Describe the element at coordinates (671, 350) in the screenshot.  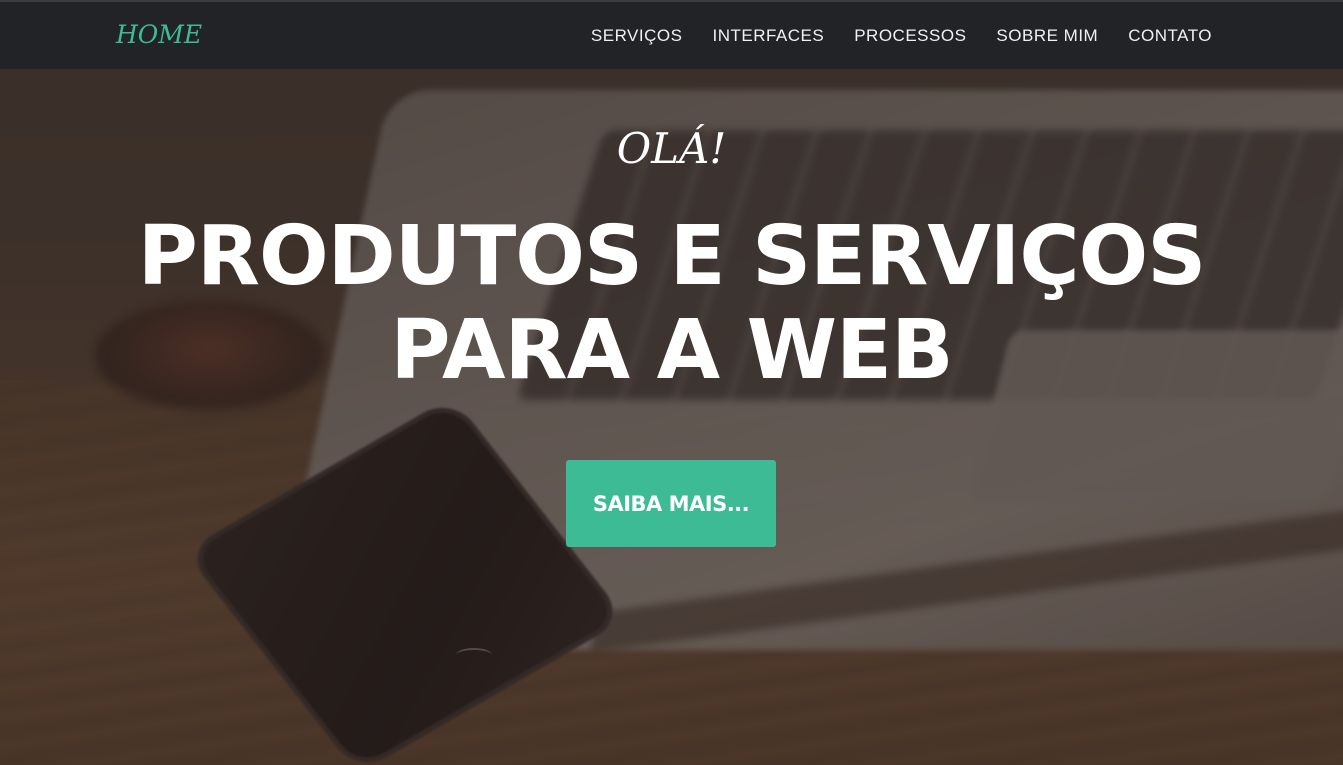
I see `hero-heading-line-2: PARA A WEB` at that location.